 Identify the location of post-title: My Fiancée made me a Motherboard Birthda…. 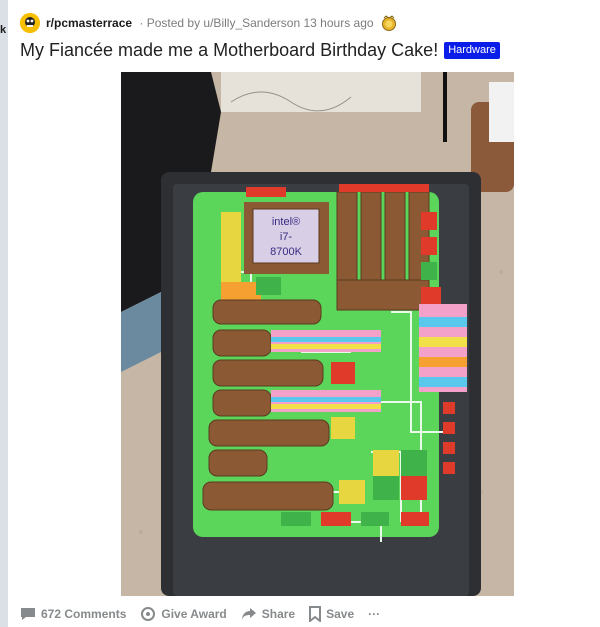
(229, 50).